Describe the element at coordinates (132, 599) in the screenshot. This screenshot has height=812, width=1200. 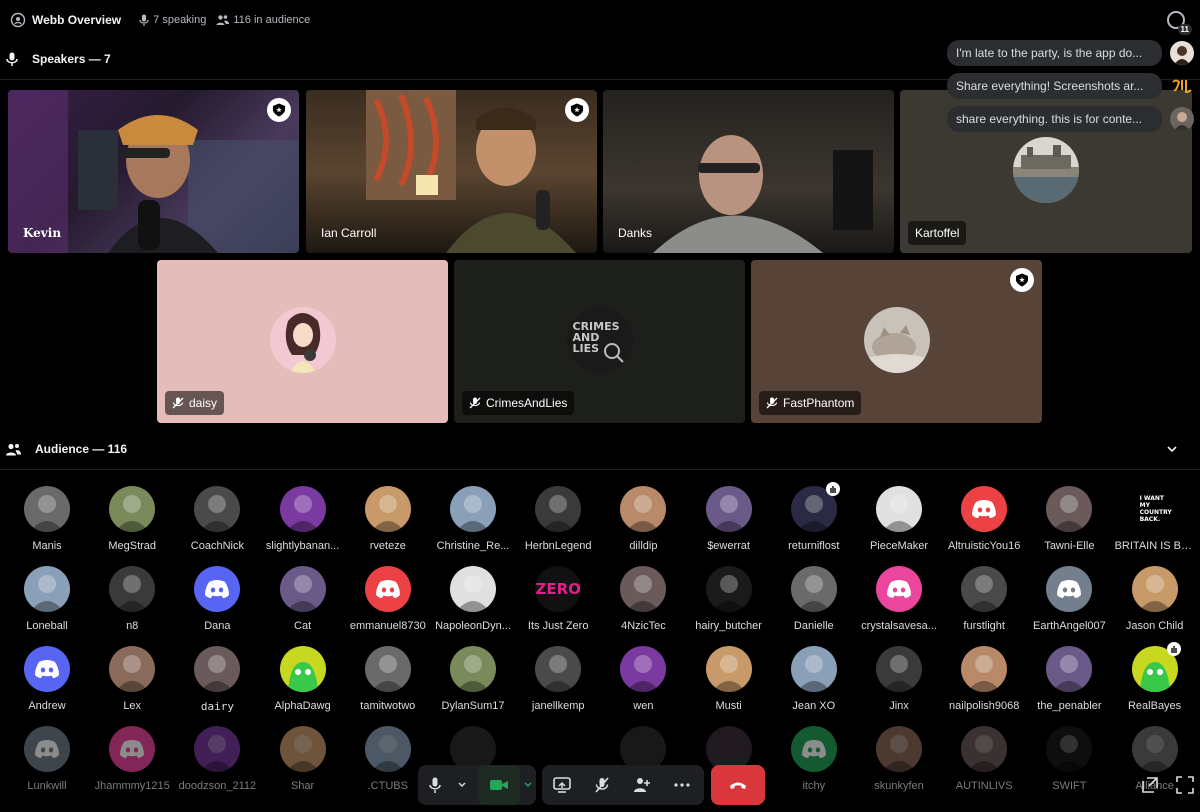
I see `audience-member: n8` at that location.